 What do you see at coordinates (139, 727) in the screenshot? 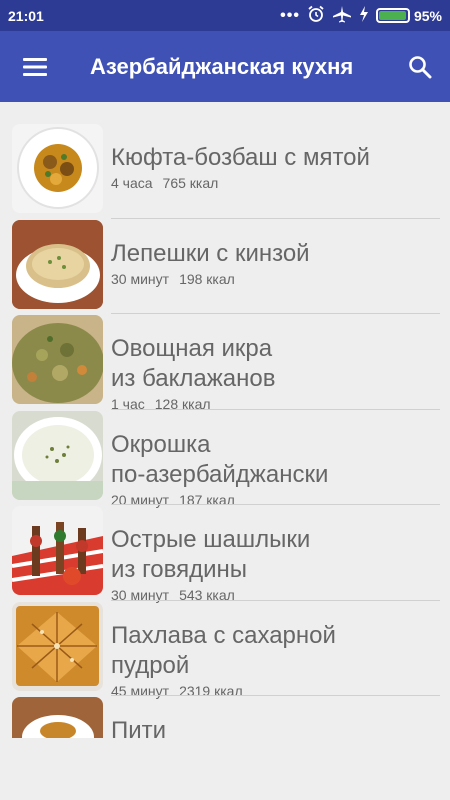
I see `recipe-title-line: Пити` at bounding box center [139, 727].